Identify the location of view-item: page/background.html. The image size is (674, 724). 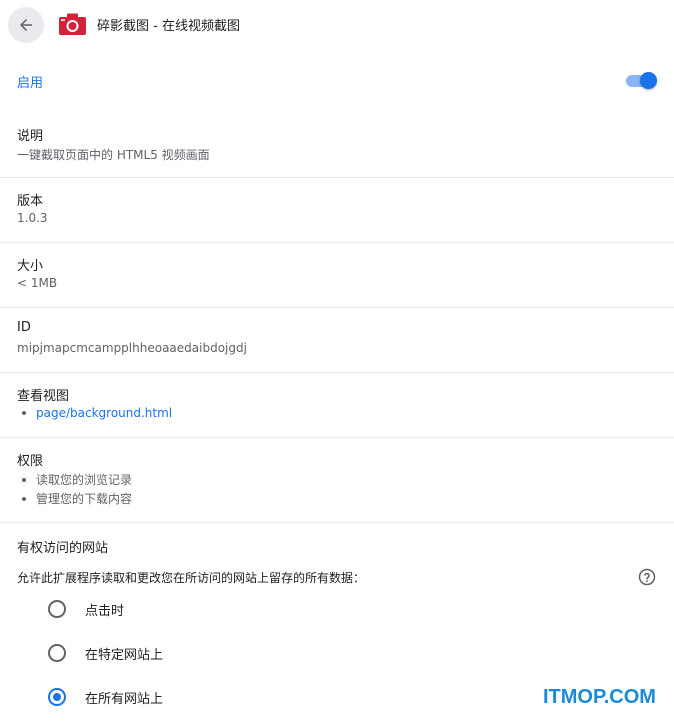
(97, 413).